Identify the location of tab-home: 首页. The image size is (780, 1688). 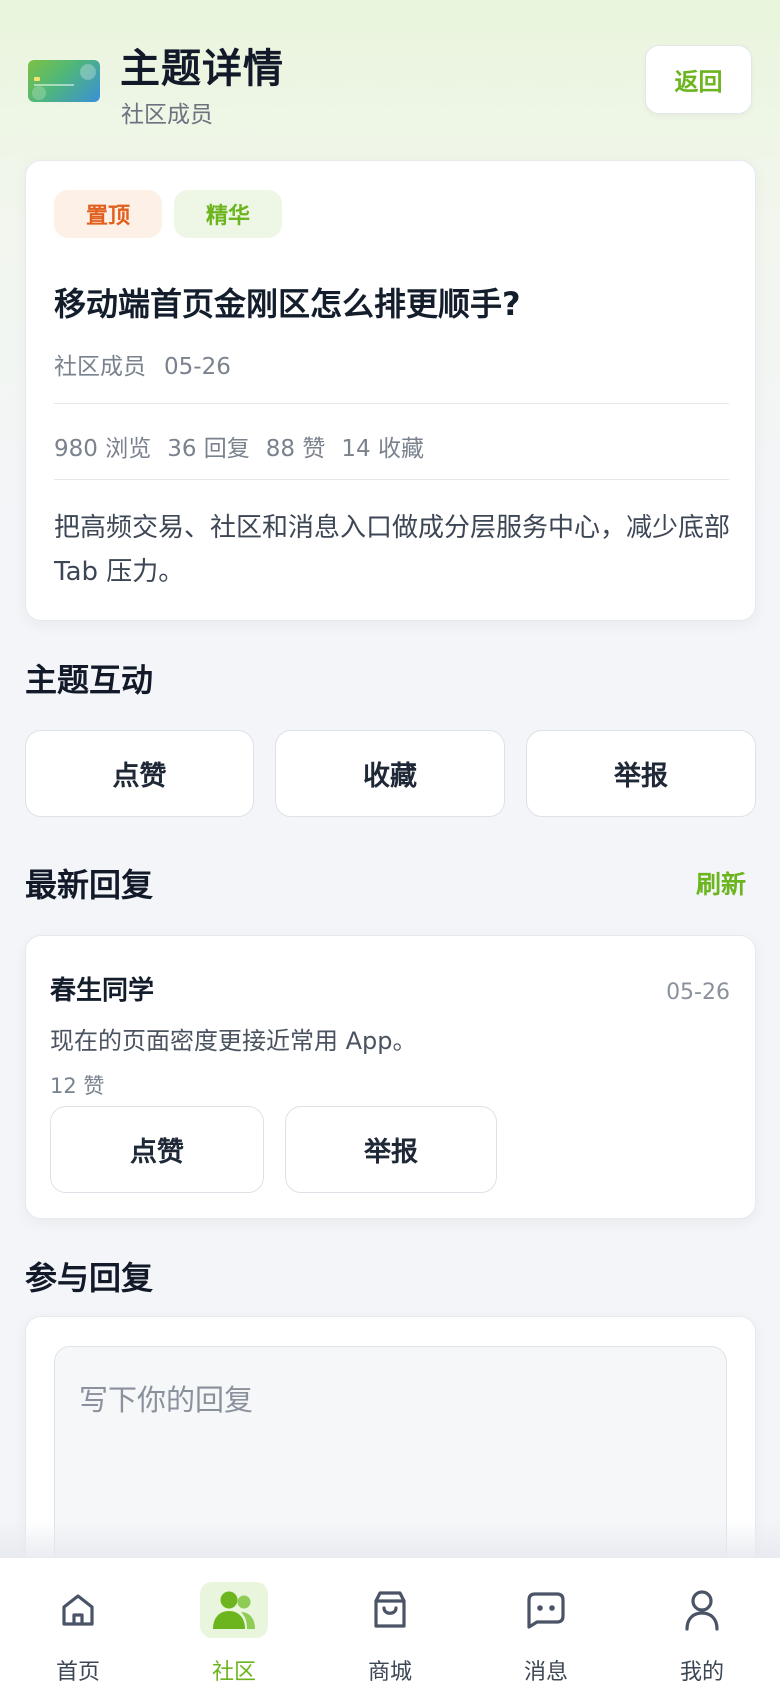
(78, 1623).